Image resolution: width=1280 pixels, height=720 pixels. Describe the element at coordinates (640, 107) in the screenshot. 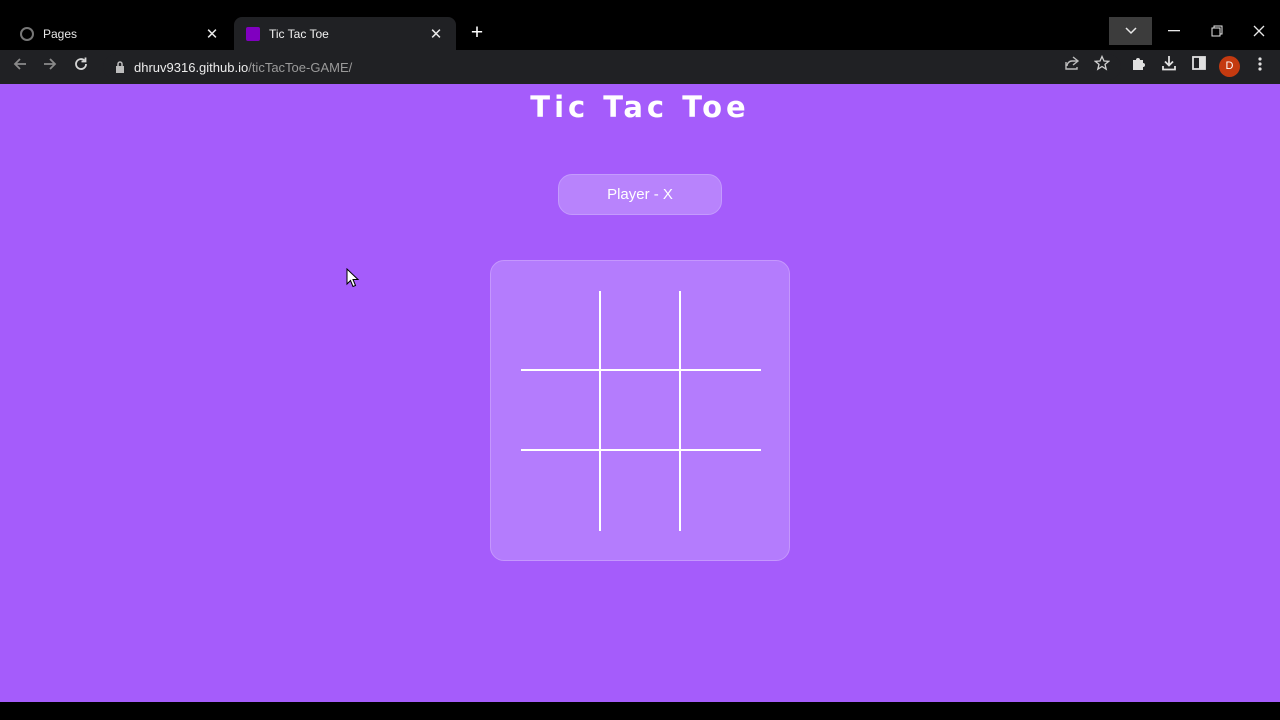

I see `page-title: Tic Tac Toe` at that location.